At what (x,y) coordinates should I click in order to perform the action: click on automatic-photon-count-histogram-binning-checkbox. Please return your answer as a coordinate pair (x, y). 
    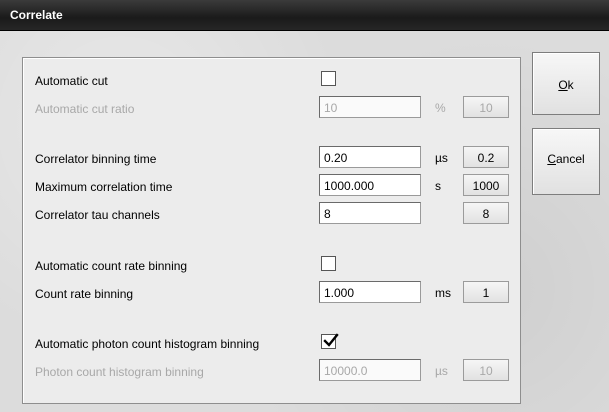
    Looking at the image, I should click on (330, 341).